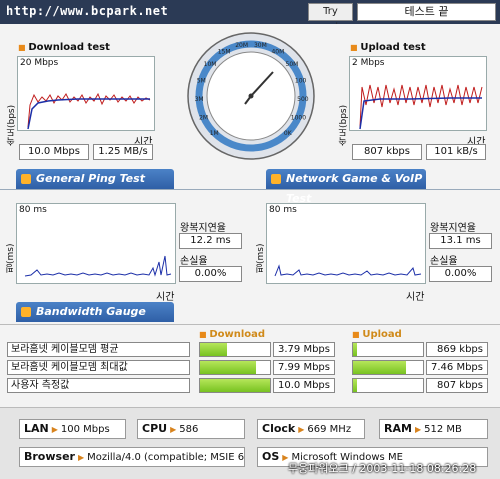 The width and height of the screenshot is (500, 479). I want to click on download-value: 3.79 Mbps, so click(304, 349).